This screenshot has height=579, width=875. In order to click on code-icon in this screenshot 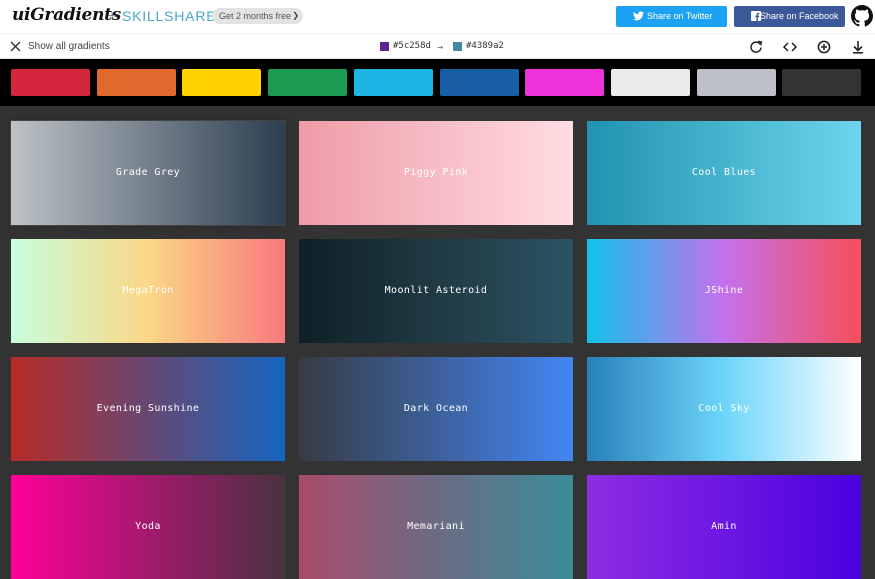, I will do `click(790, 47)`.